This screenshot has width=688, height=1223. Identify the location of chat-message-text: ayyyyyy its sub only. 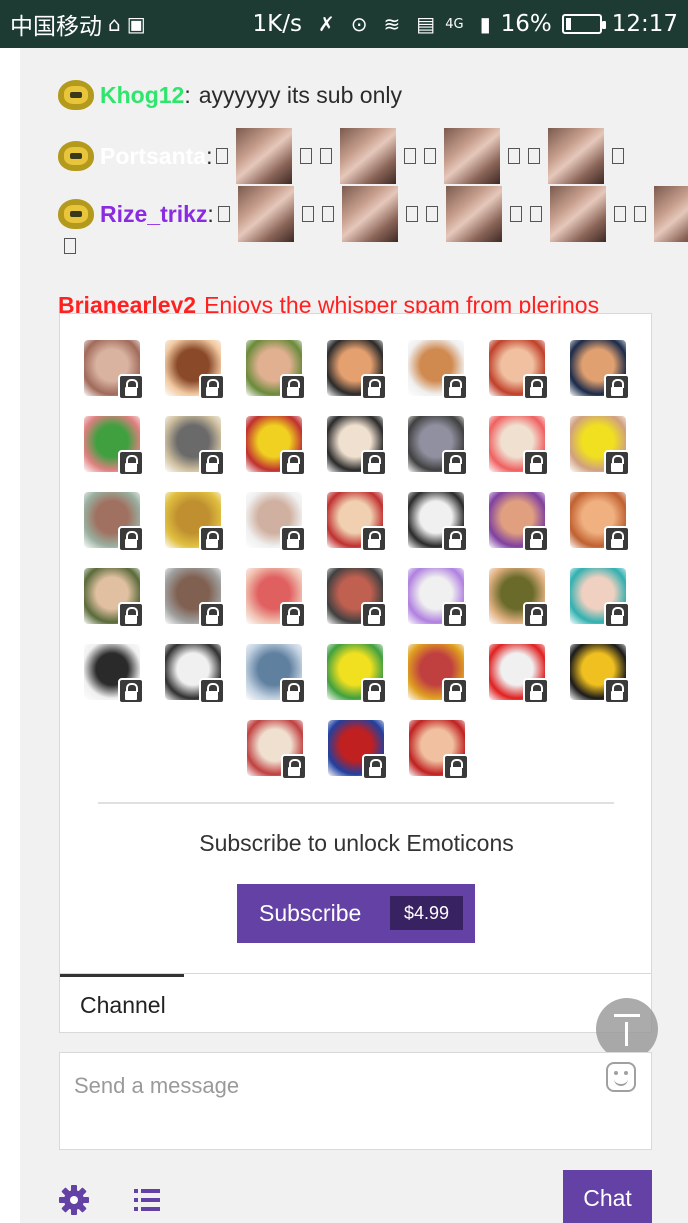
(300, 94).